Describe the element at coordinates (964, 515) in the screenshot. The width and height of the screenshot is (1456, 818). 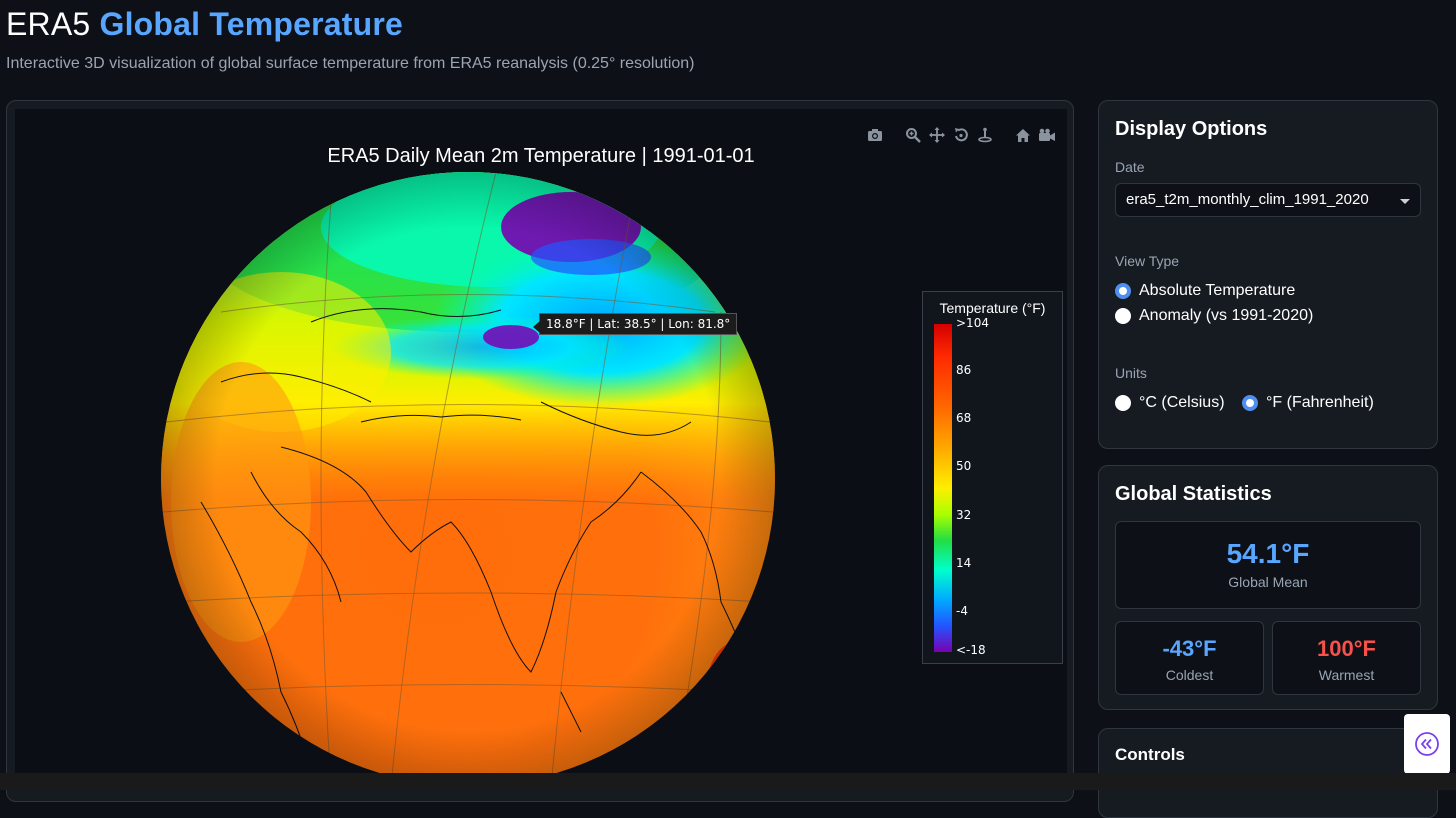
I see `colorbar-tick: 32` at that location.